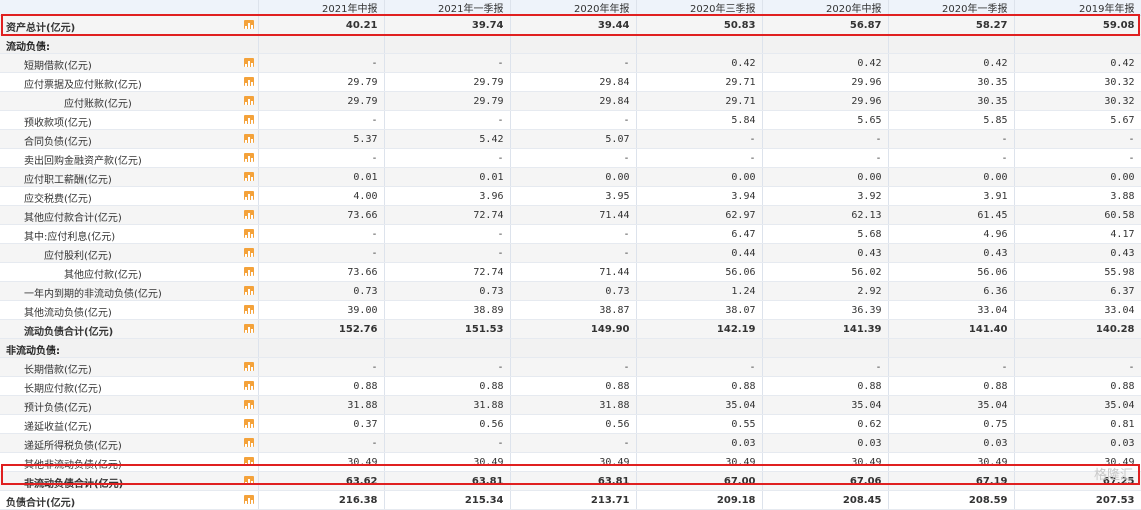 The image size is (1141, 510). Describe the element at coordinates (699, 25) in the screenshot. I see `value-cell: 50.83` at that location.